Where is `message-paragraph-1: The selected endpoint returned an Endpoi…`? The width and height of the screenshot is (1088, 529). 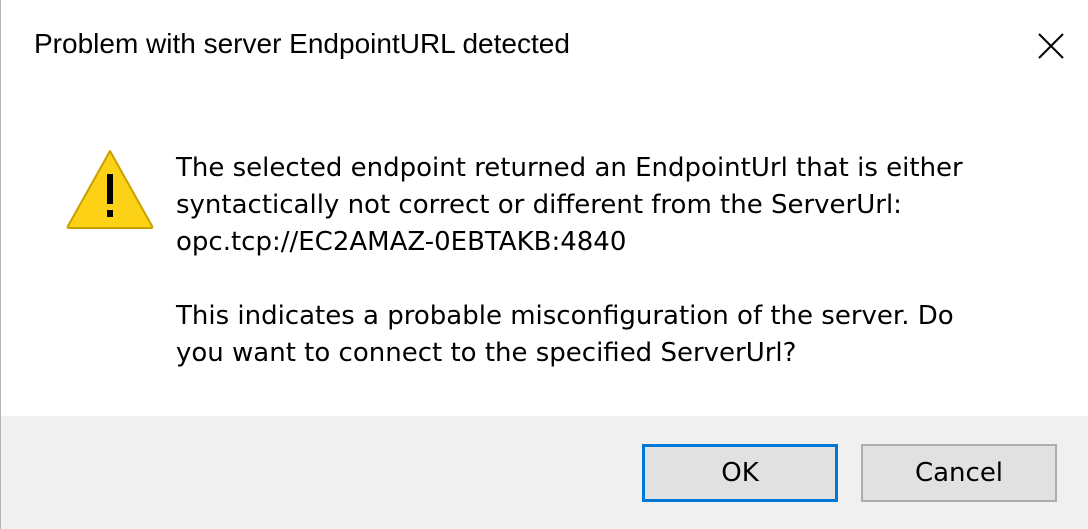
message-paragraph-1: The selected endpoint returned an Endpoi… is located at coordinates (569, 205).